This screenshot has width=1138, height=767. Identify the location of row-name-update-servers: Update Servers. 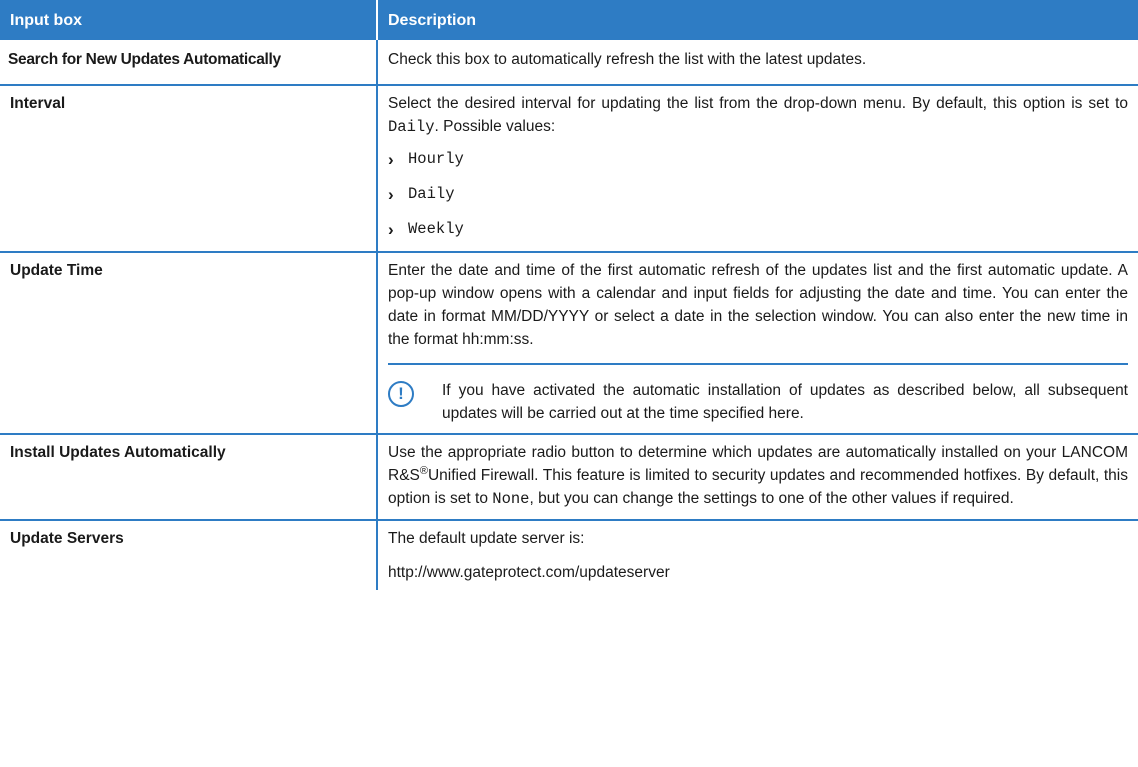
(189, 555).